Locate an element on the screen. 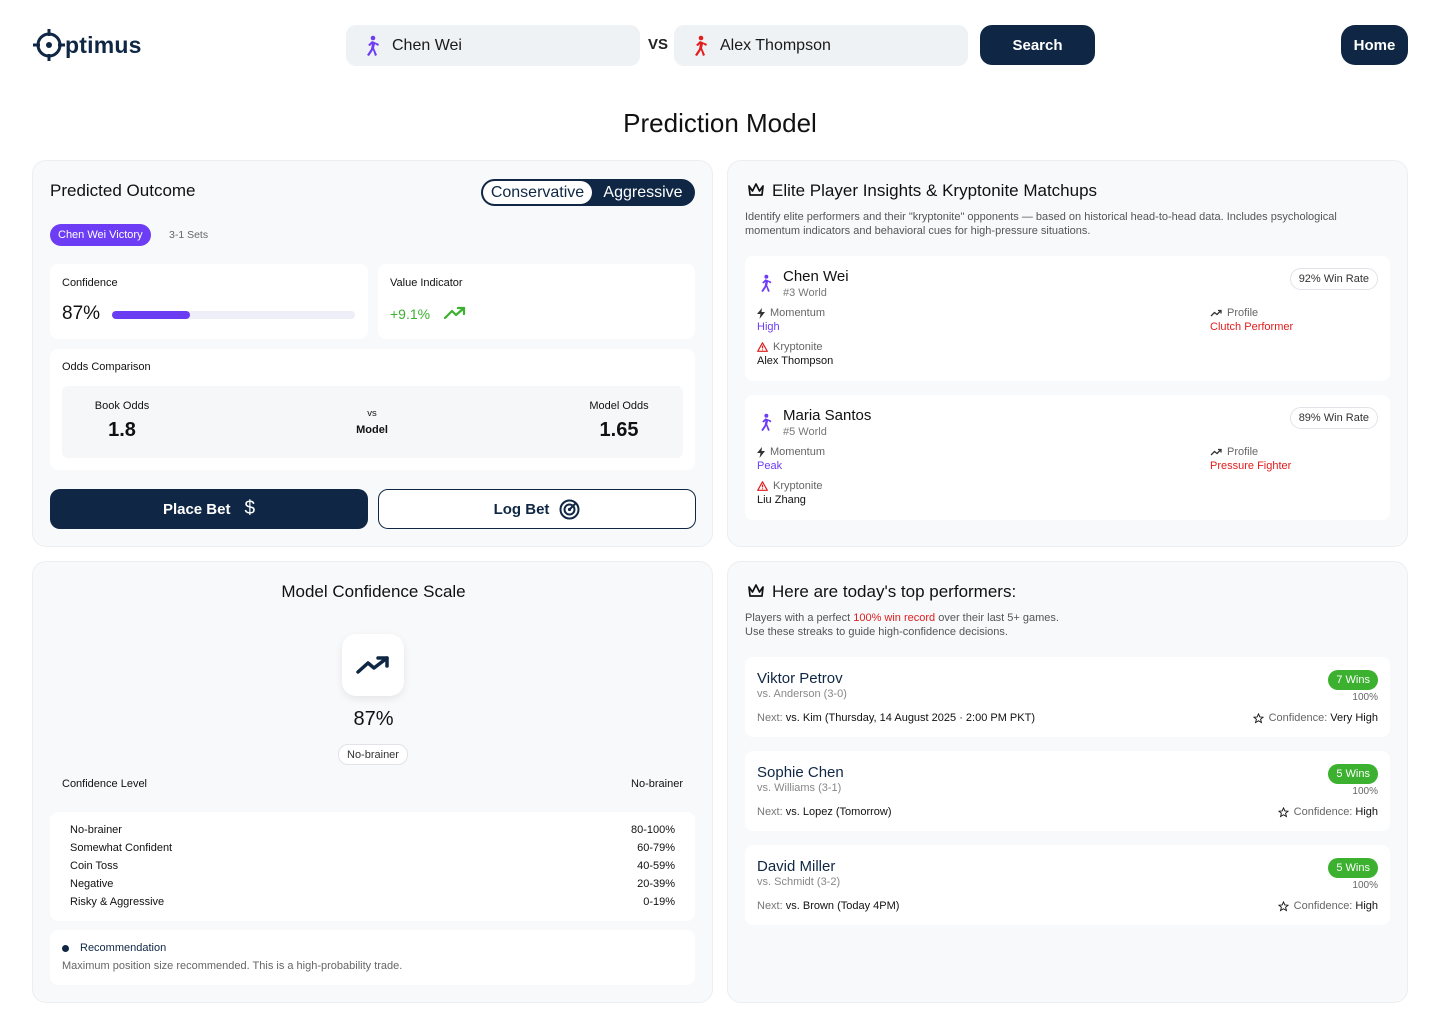  trending-up-green-icon is located at coordinates (455, 313).